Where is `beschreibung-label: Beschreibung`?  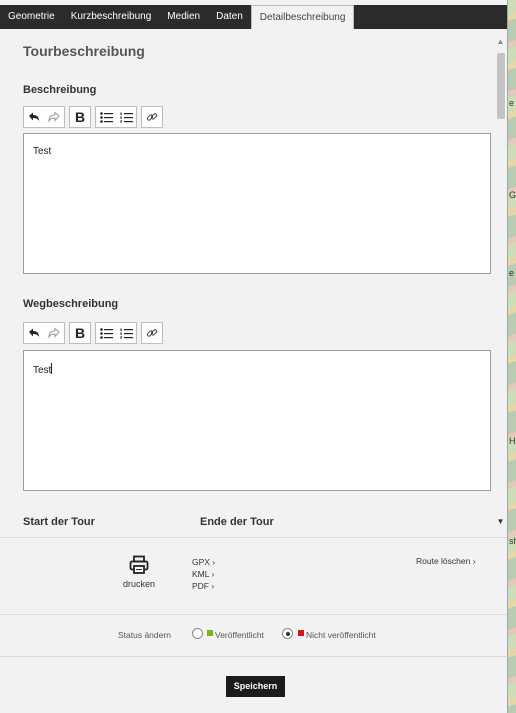 beschreibung-label: Beschreibung is located at coordinates (60, 90).